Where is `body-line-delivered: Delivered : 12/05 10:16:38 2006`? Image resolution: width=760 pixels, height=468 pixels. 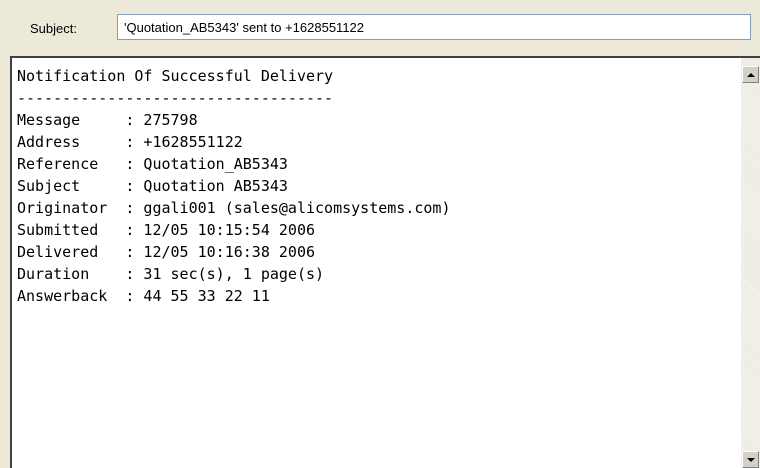
body-line-delivered: Delivered : 12/05 10:16:38 2006 is located at coordinates (166, 252).